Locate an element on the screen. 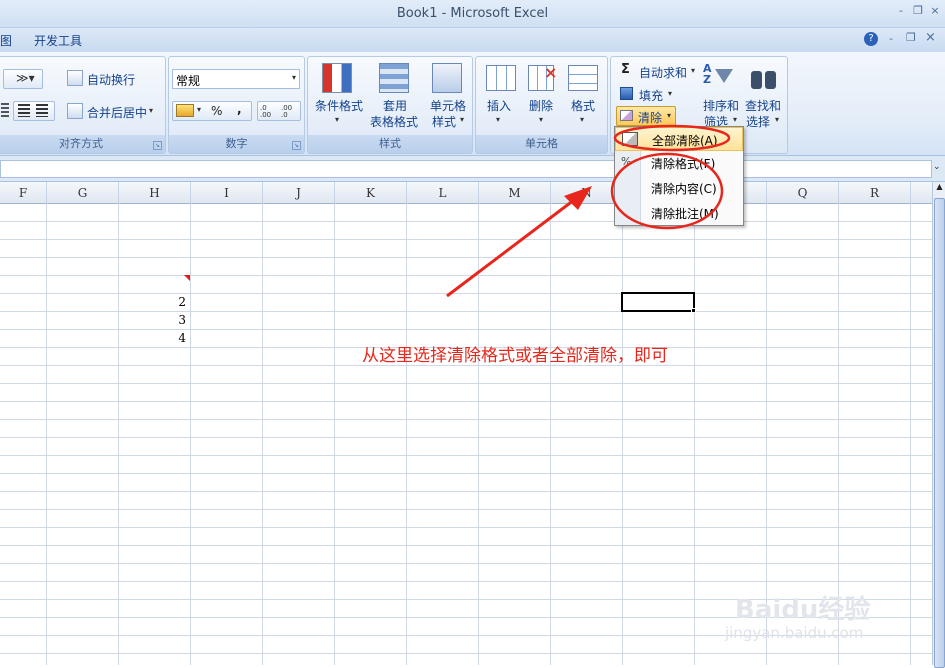  annotation-circle-clear-all is located at coordinates (672, 138).